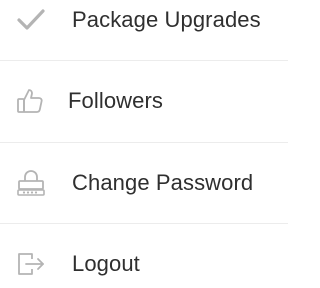 This screenshot has width=320, height=288. What do you see at coordinates (116, 100) in the screenshot?
I see `menu-item-label: Followers` at bounding box center [116, 100].